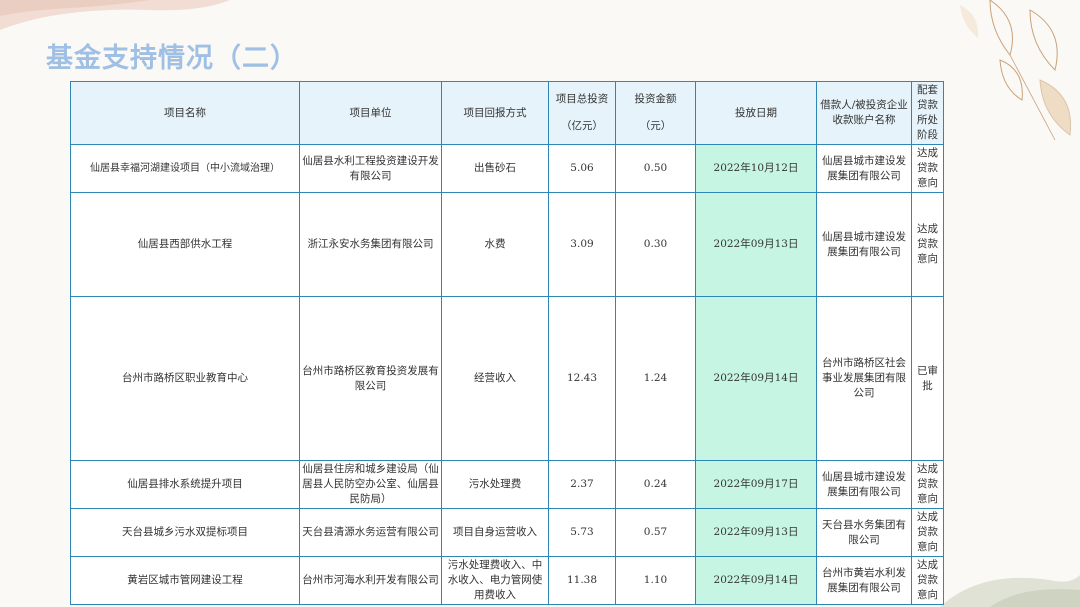 The height and width of the screenshot is (607, 1080). I want to click on header-return-method: 项目回报方式, so click(495, 113).